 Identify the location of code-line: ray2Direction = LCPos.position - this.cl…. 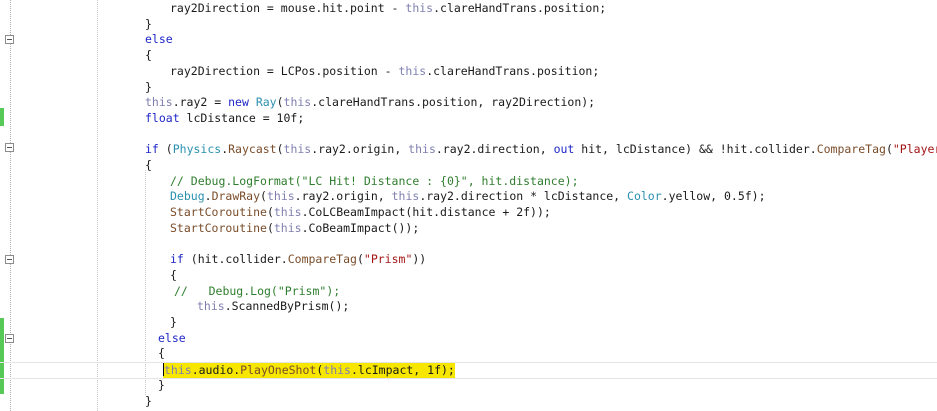
(468, 71).